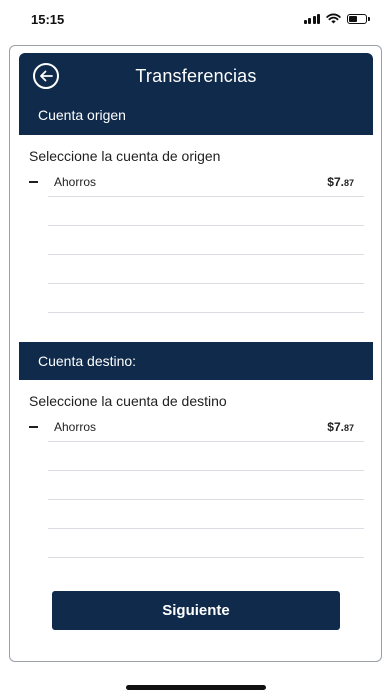 The image size is (392, 696). I want to click on battery-level, so click(353, 18).